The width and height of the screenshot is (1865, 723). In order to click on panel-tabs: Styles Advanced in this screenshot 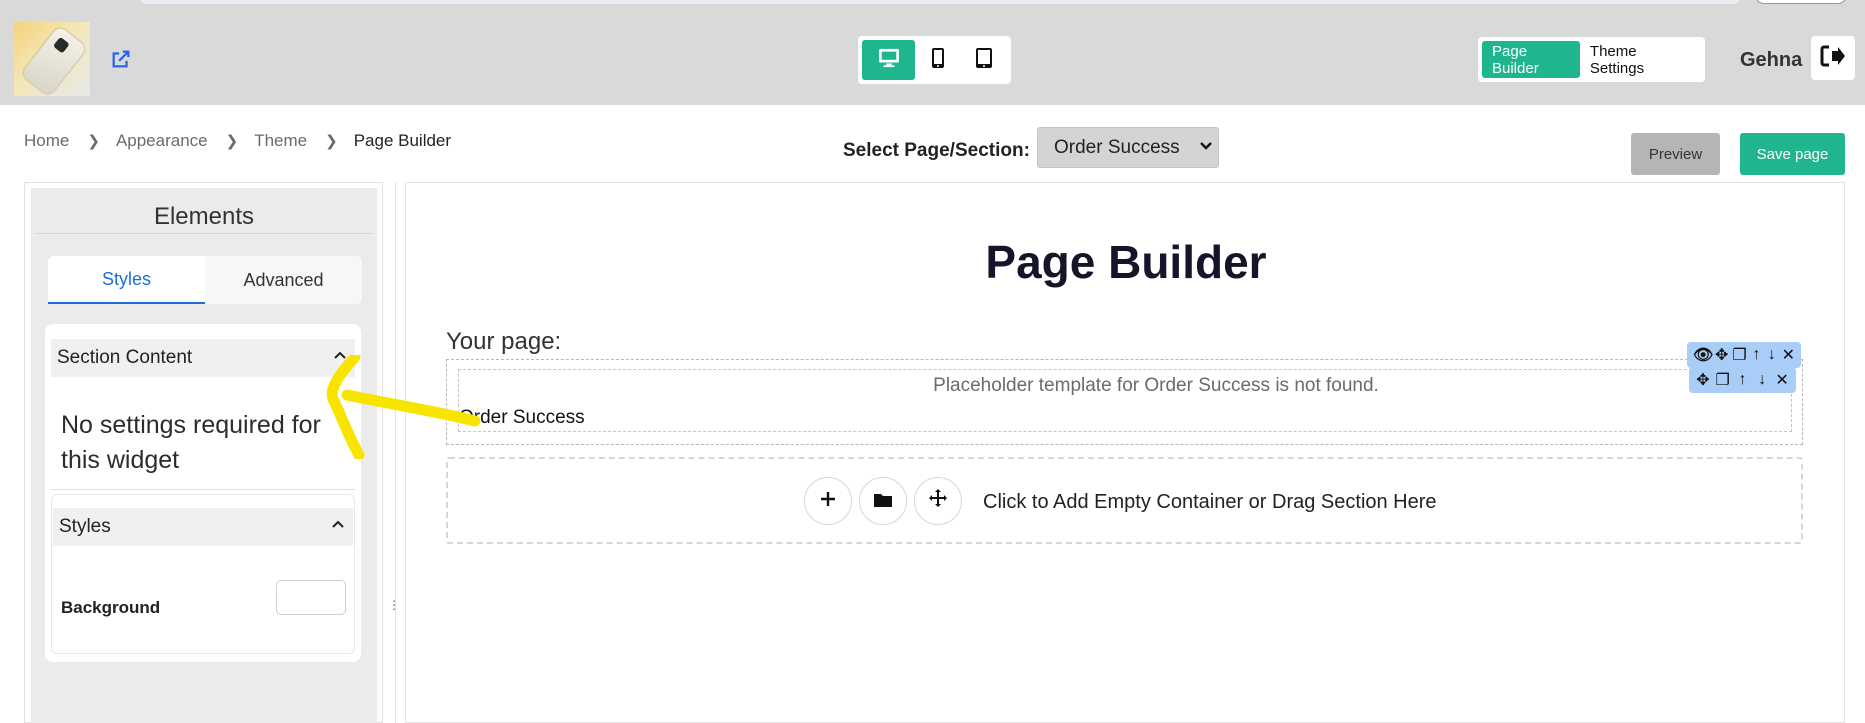, I will do `click(205, 280)`.